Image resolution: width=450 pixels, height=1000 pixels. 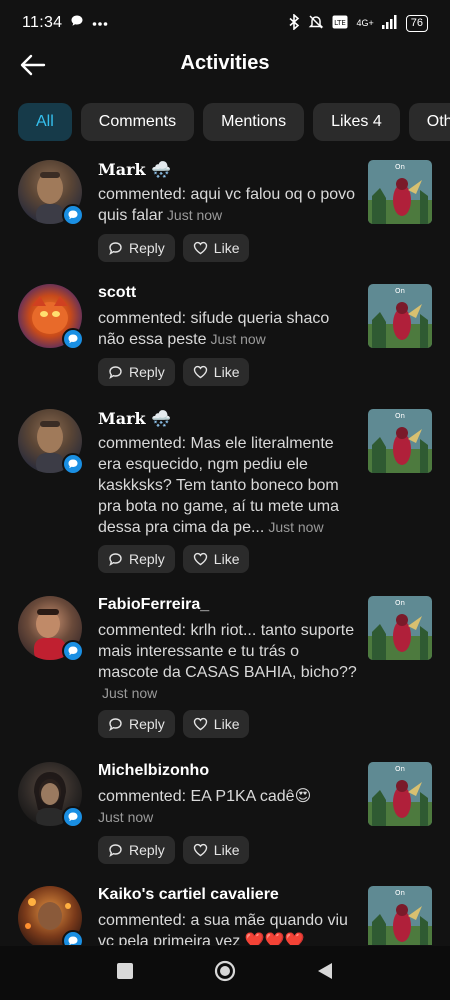 I want to click on bell-muted-icon, so click(x=316, y=23).